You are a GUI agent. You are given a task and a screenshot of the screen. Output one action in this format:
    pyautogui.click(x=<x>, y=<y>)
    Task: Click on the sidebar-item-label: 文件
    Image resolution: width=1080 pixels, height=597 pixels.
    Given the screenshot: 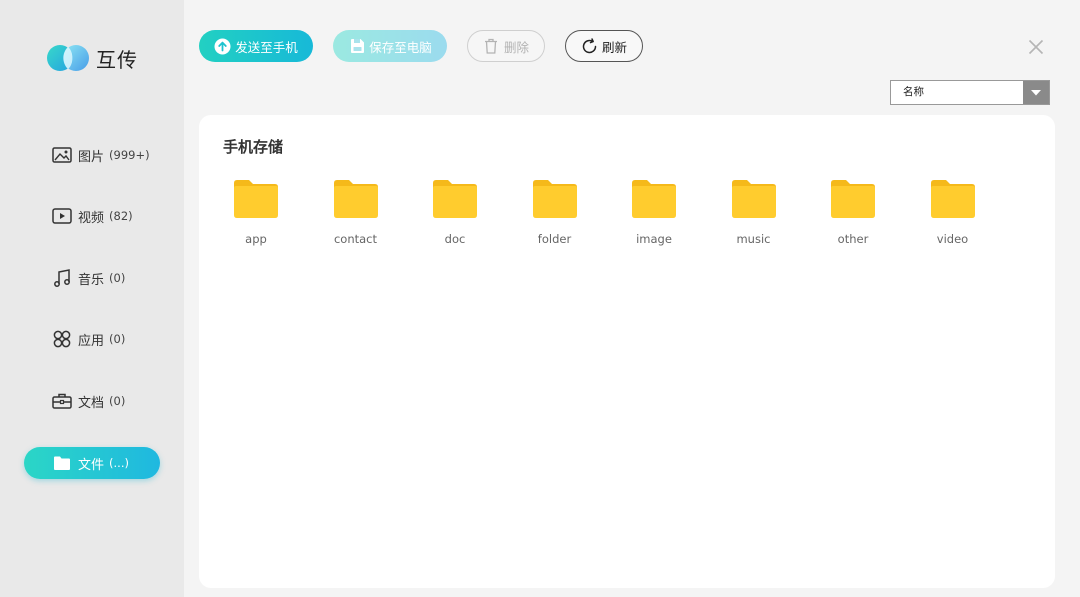 What is the action you would take?
    pyautogui.click(x=91, y=465)
    